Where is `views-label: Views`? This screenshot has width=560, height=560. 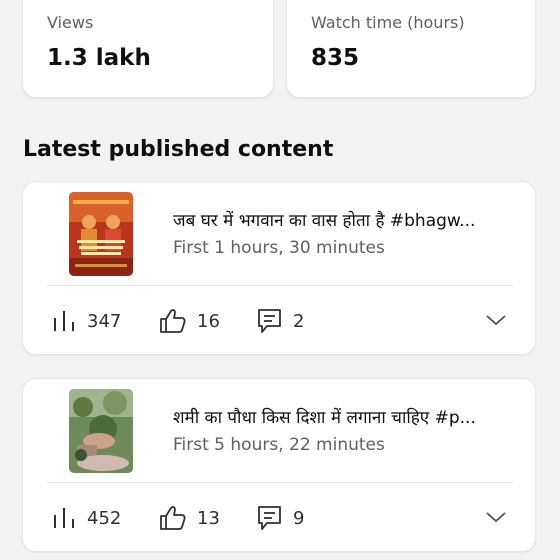
views-label: Views is located at coordinates (70, 22).